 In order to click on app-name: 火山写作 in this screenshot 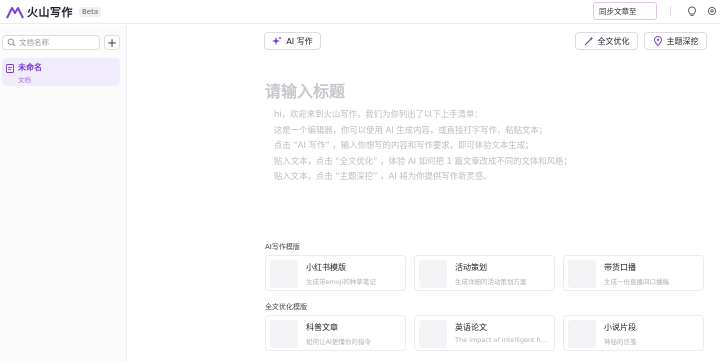, I will do `click(50, 12)`.